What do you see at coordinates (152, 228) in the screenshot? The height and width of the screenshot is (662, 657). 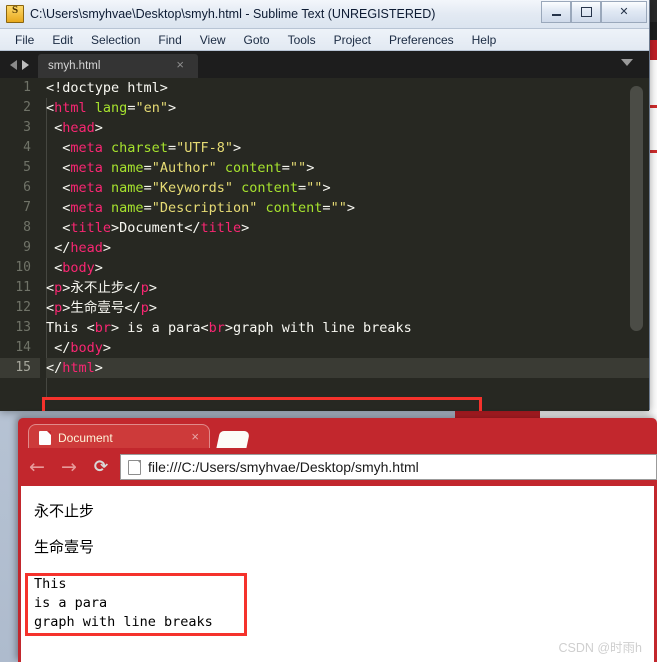 I see `code-token: Document` at bounding box center [152, 228].